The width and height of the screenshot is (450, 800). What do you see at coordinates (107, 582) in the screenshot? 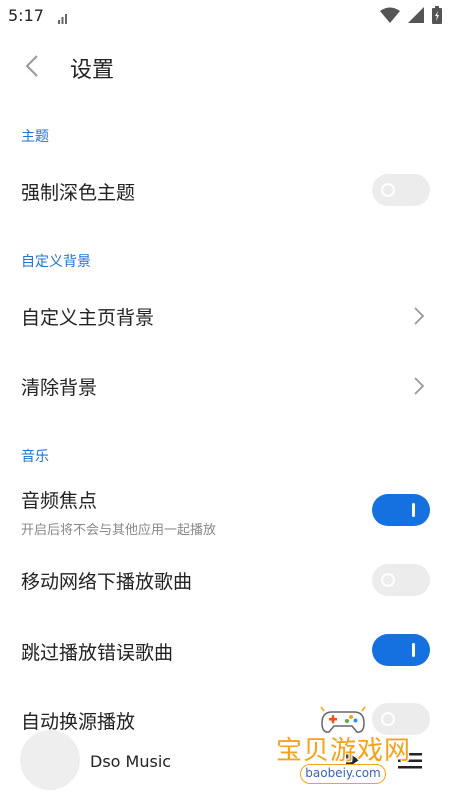
I see `setting-label-mobile-data: 移动网络下播放歌曲` at bounding box center [107, 582].